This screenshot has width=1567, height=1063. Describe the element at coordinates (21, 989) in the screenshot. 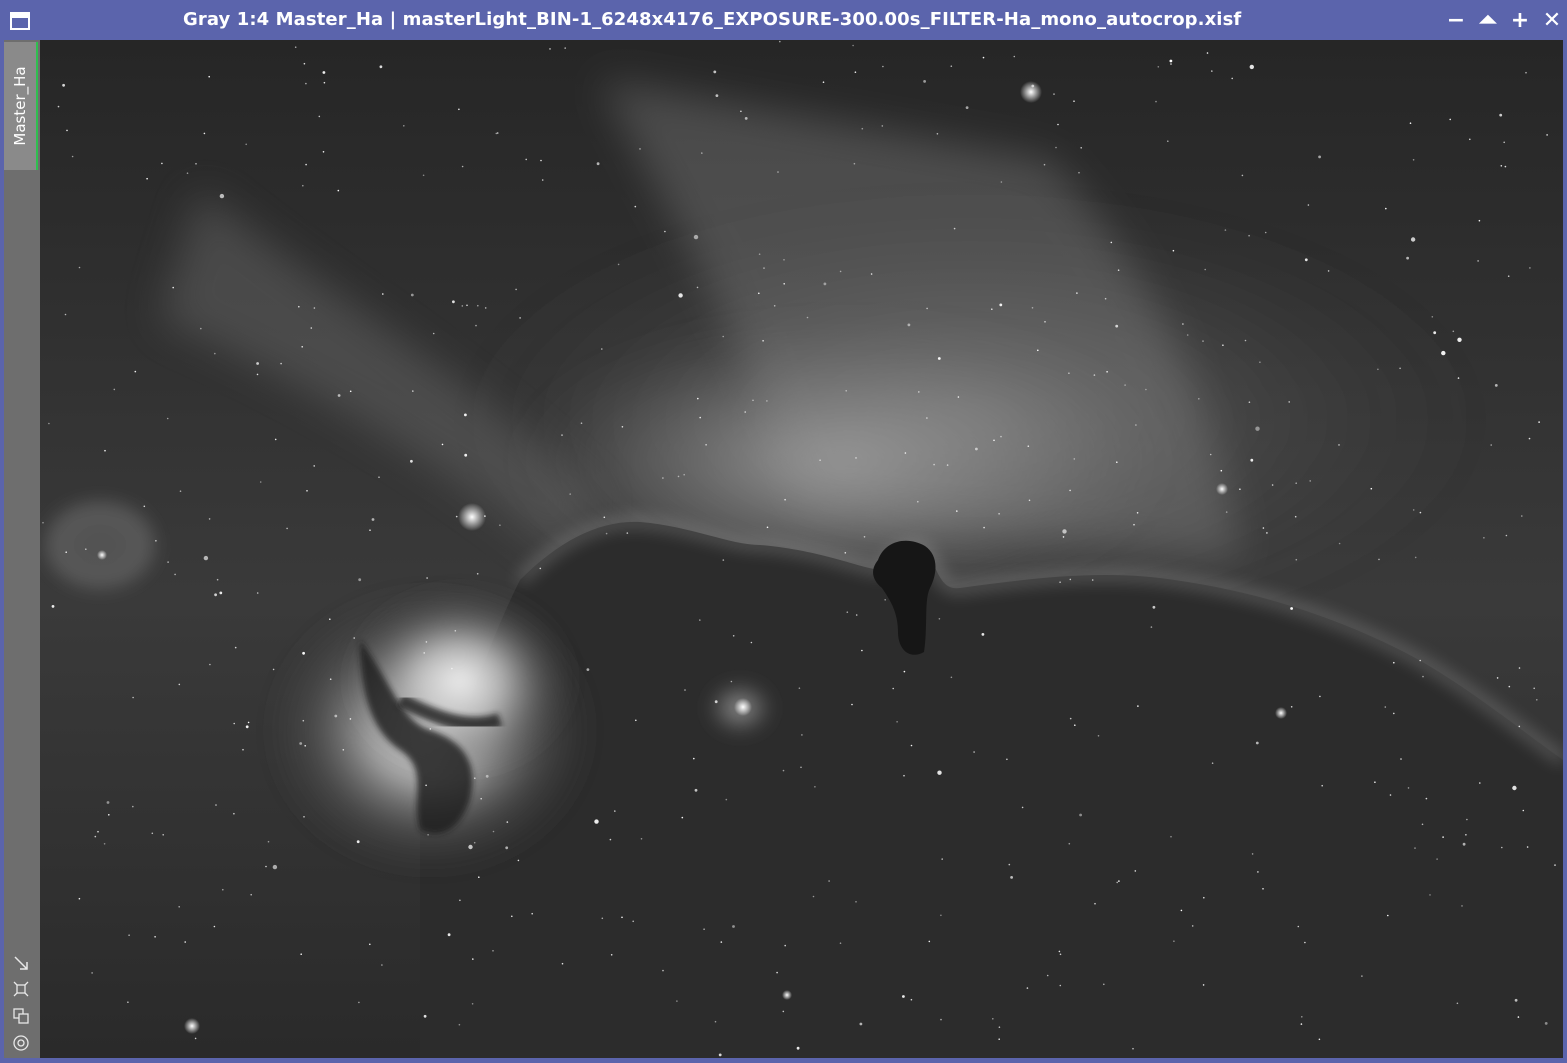

I see `fit-view-icon` at that location.